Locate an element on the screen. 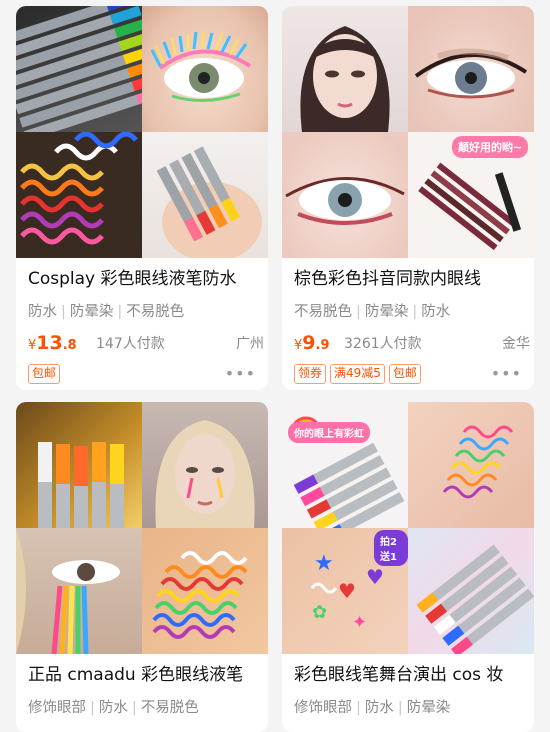 Image resolution: width=550 pixels, height=732 pixels. image-eye is located at coordinates (205, 69).